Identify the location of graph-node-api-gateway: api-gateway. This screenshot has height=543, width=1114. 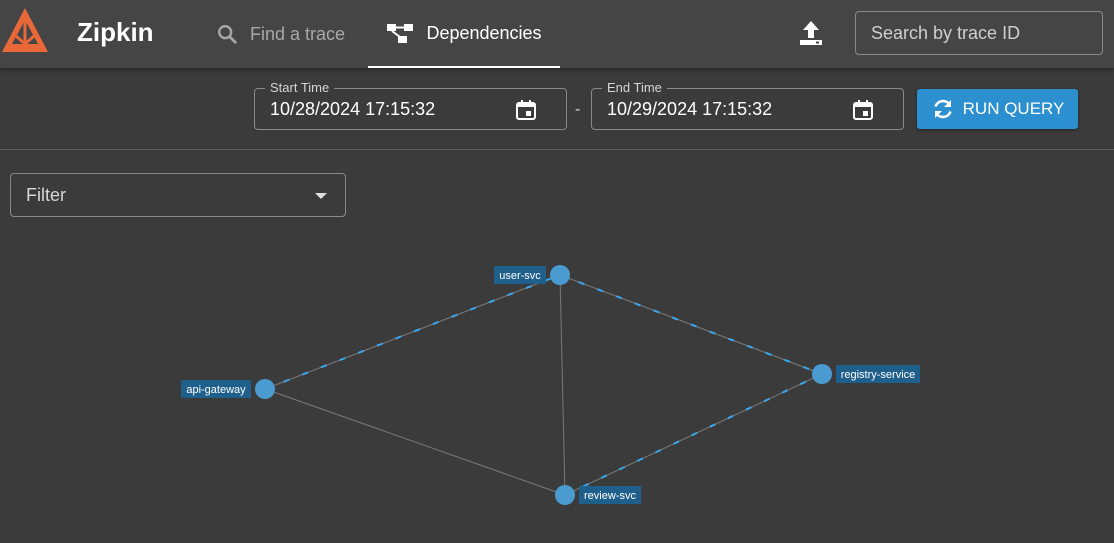
(228, 389).